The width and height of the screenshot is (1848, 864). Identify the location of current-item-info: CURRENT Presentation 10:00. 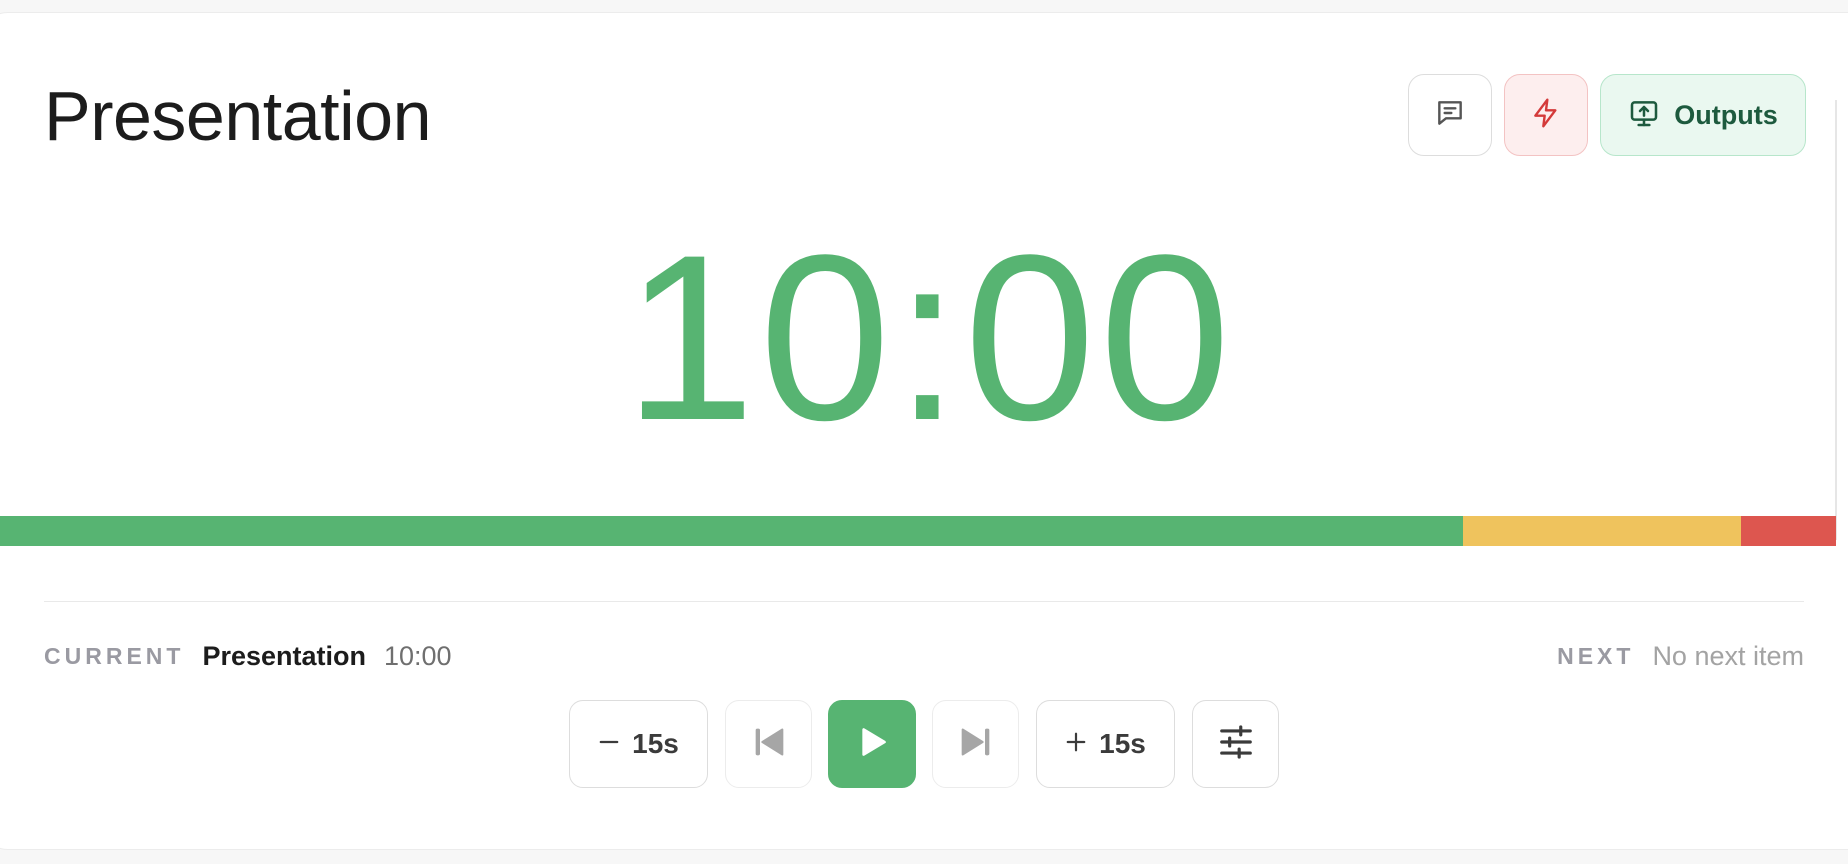
(248, 656).